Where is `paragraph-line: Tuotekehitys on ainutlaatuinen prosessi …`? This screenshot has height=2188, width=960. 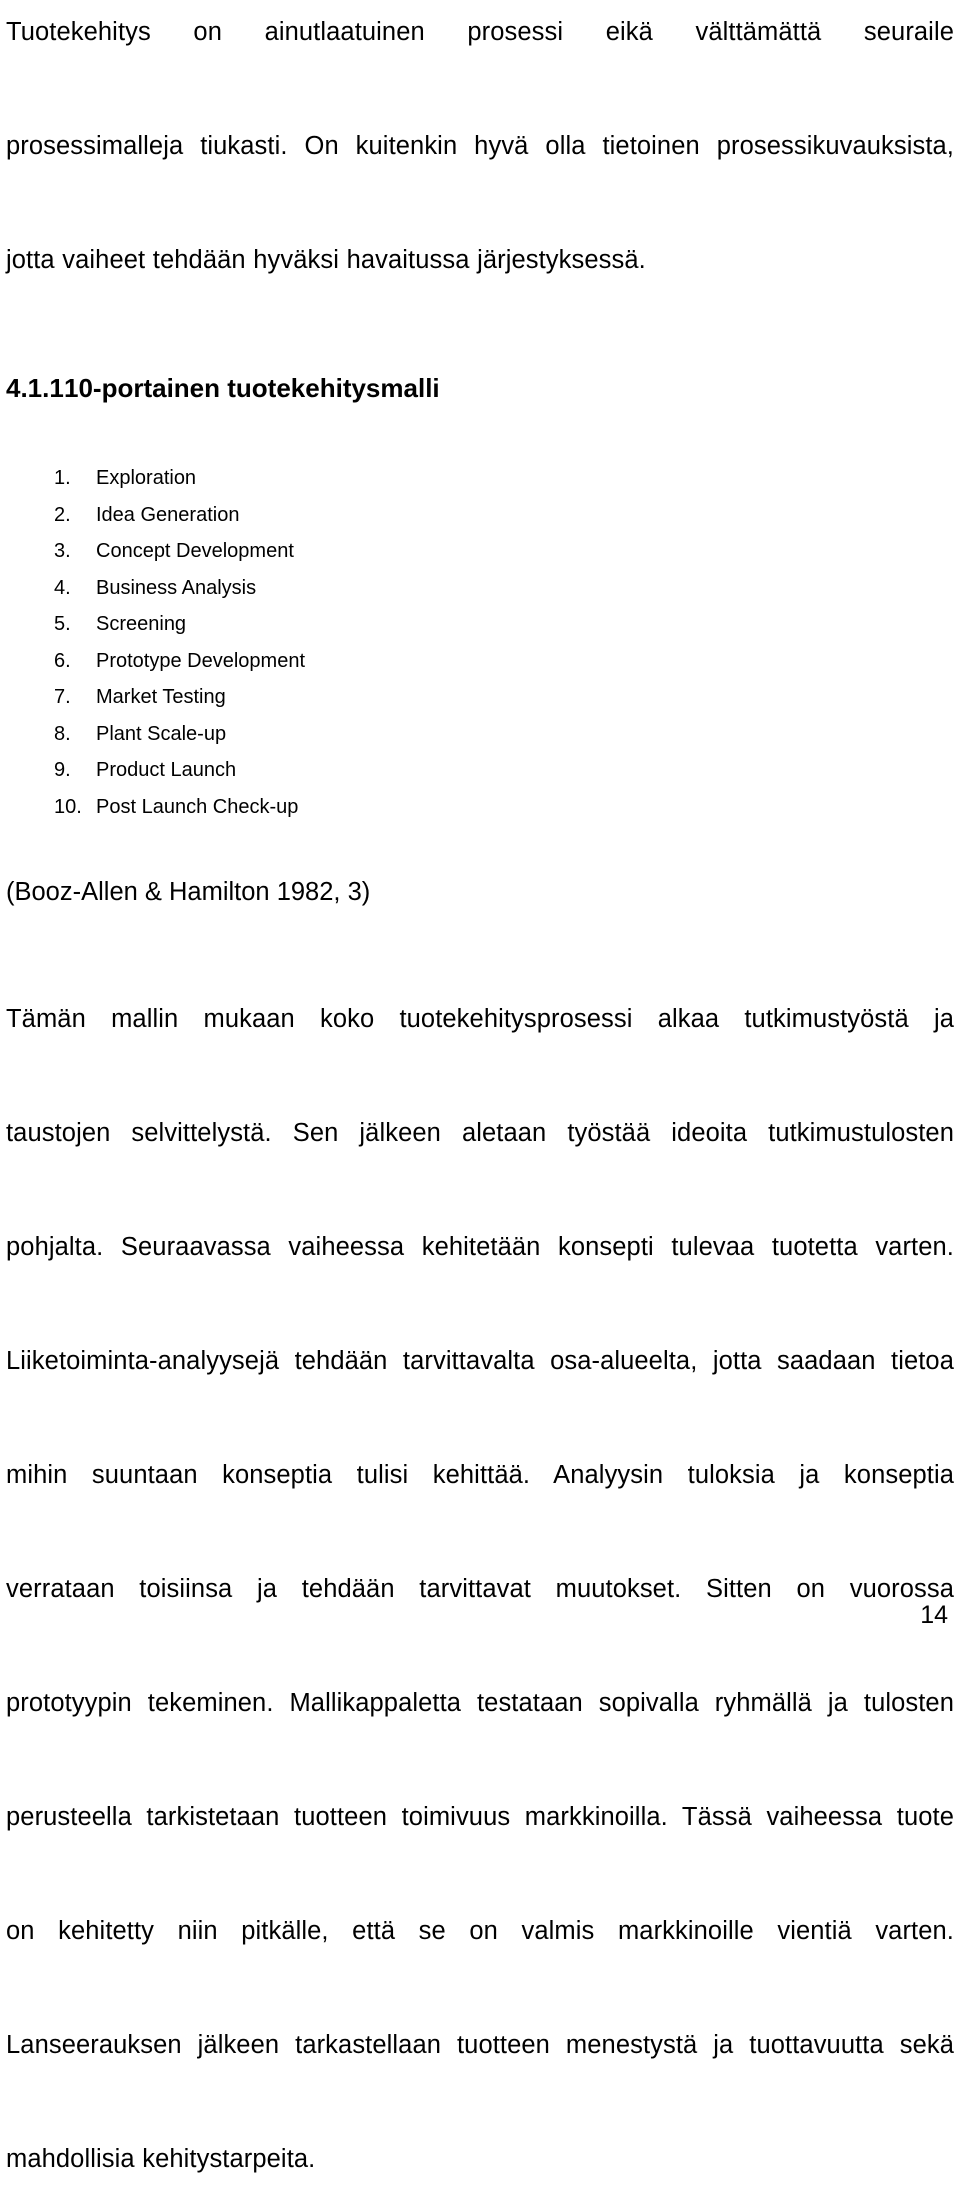 paragraph-line: Tuotekehitys on ainutlaatuinen prosessi … is located at coordinates (480, 32).